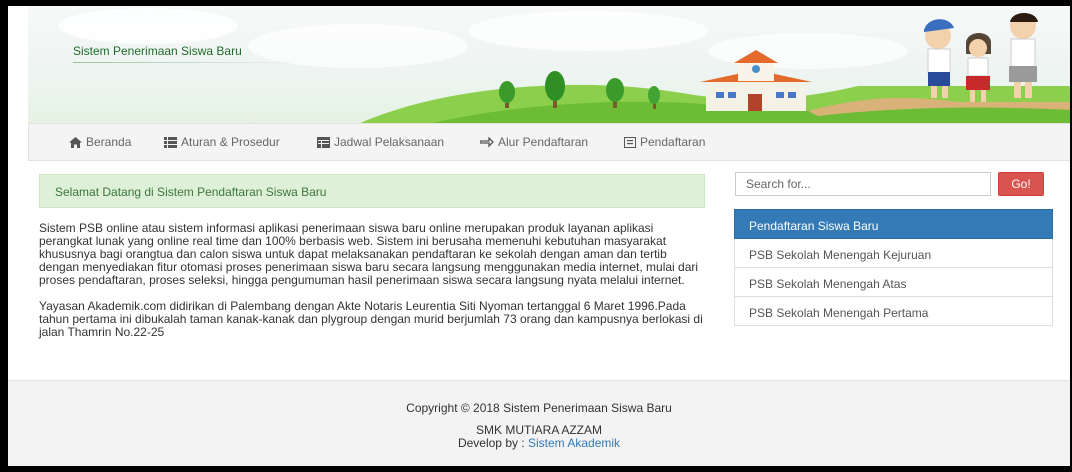 The height and width of the screenshot is (472, 1072). I want to click on nav-item-label: Jadwal Pelaksanaan, so click(389, 142).